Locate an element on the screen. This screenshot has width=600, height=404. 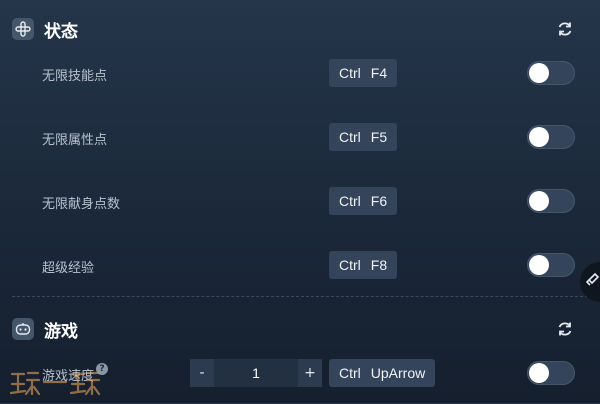
speed-value: 1 is located at coordinates (256, 373).